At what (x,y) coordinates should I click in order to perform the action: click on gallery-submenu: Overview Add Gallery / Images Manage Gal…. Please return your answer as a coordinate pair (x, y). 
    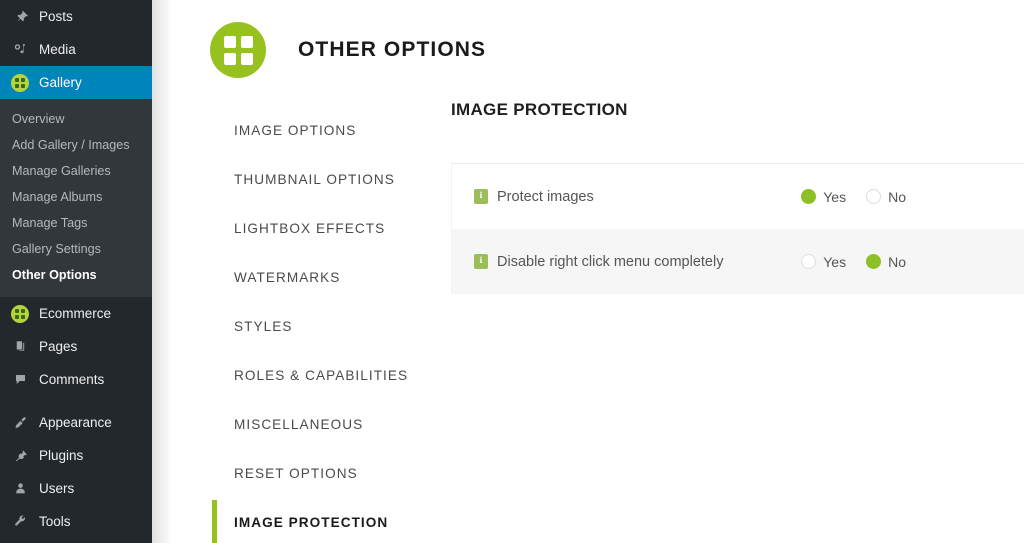
    Looking at the image, I should click on (76, 198).